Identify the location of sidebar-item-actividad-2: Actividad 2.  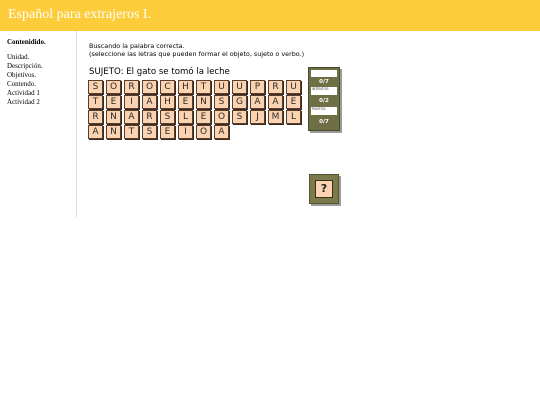
(25, 102).